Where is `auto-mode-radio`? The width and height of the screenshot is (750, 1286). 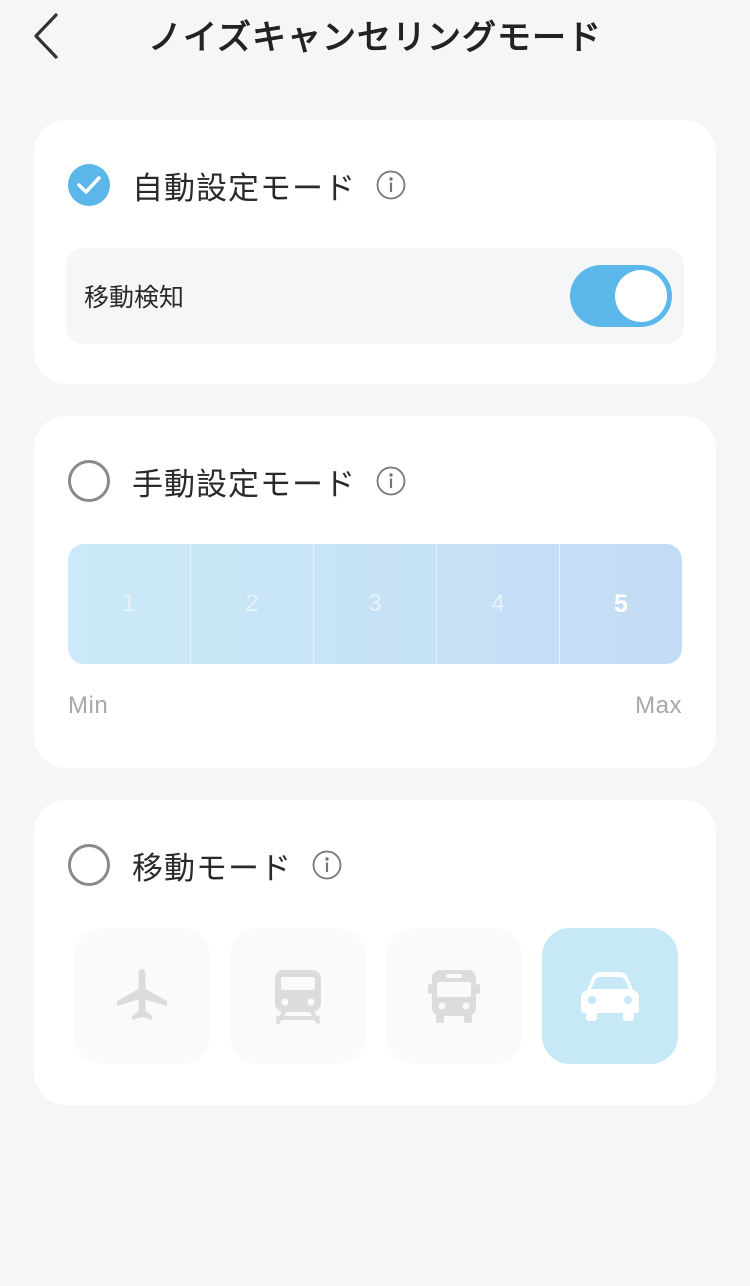
auto-mode-radio is located at coordinates (89, 185).